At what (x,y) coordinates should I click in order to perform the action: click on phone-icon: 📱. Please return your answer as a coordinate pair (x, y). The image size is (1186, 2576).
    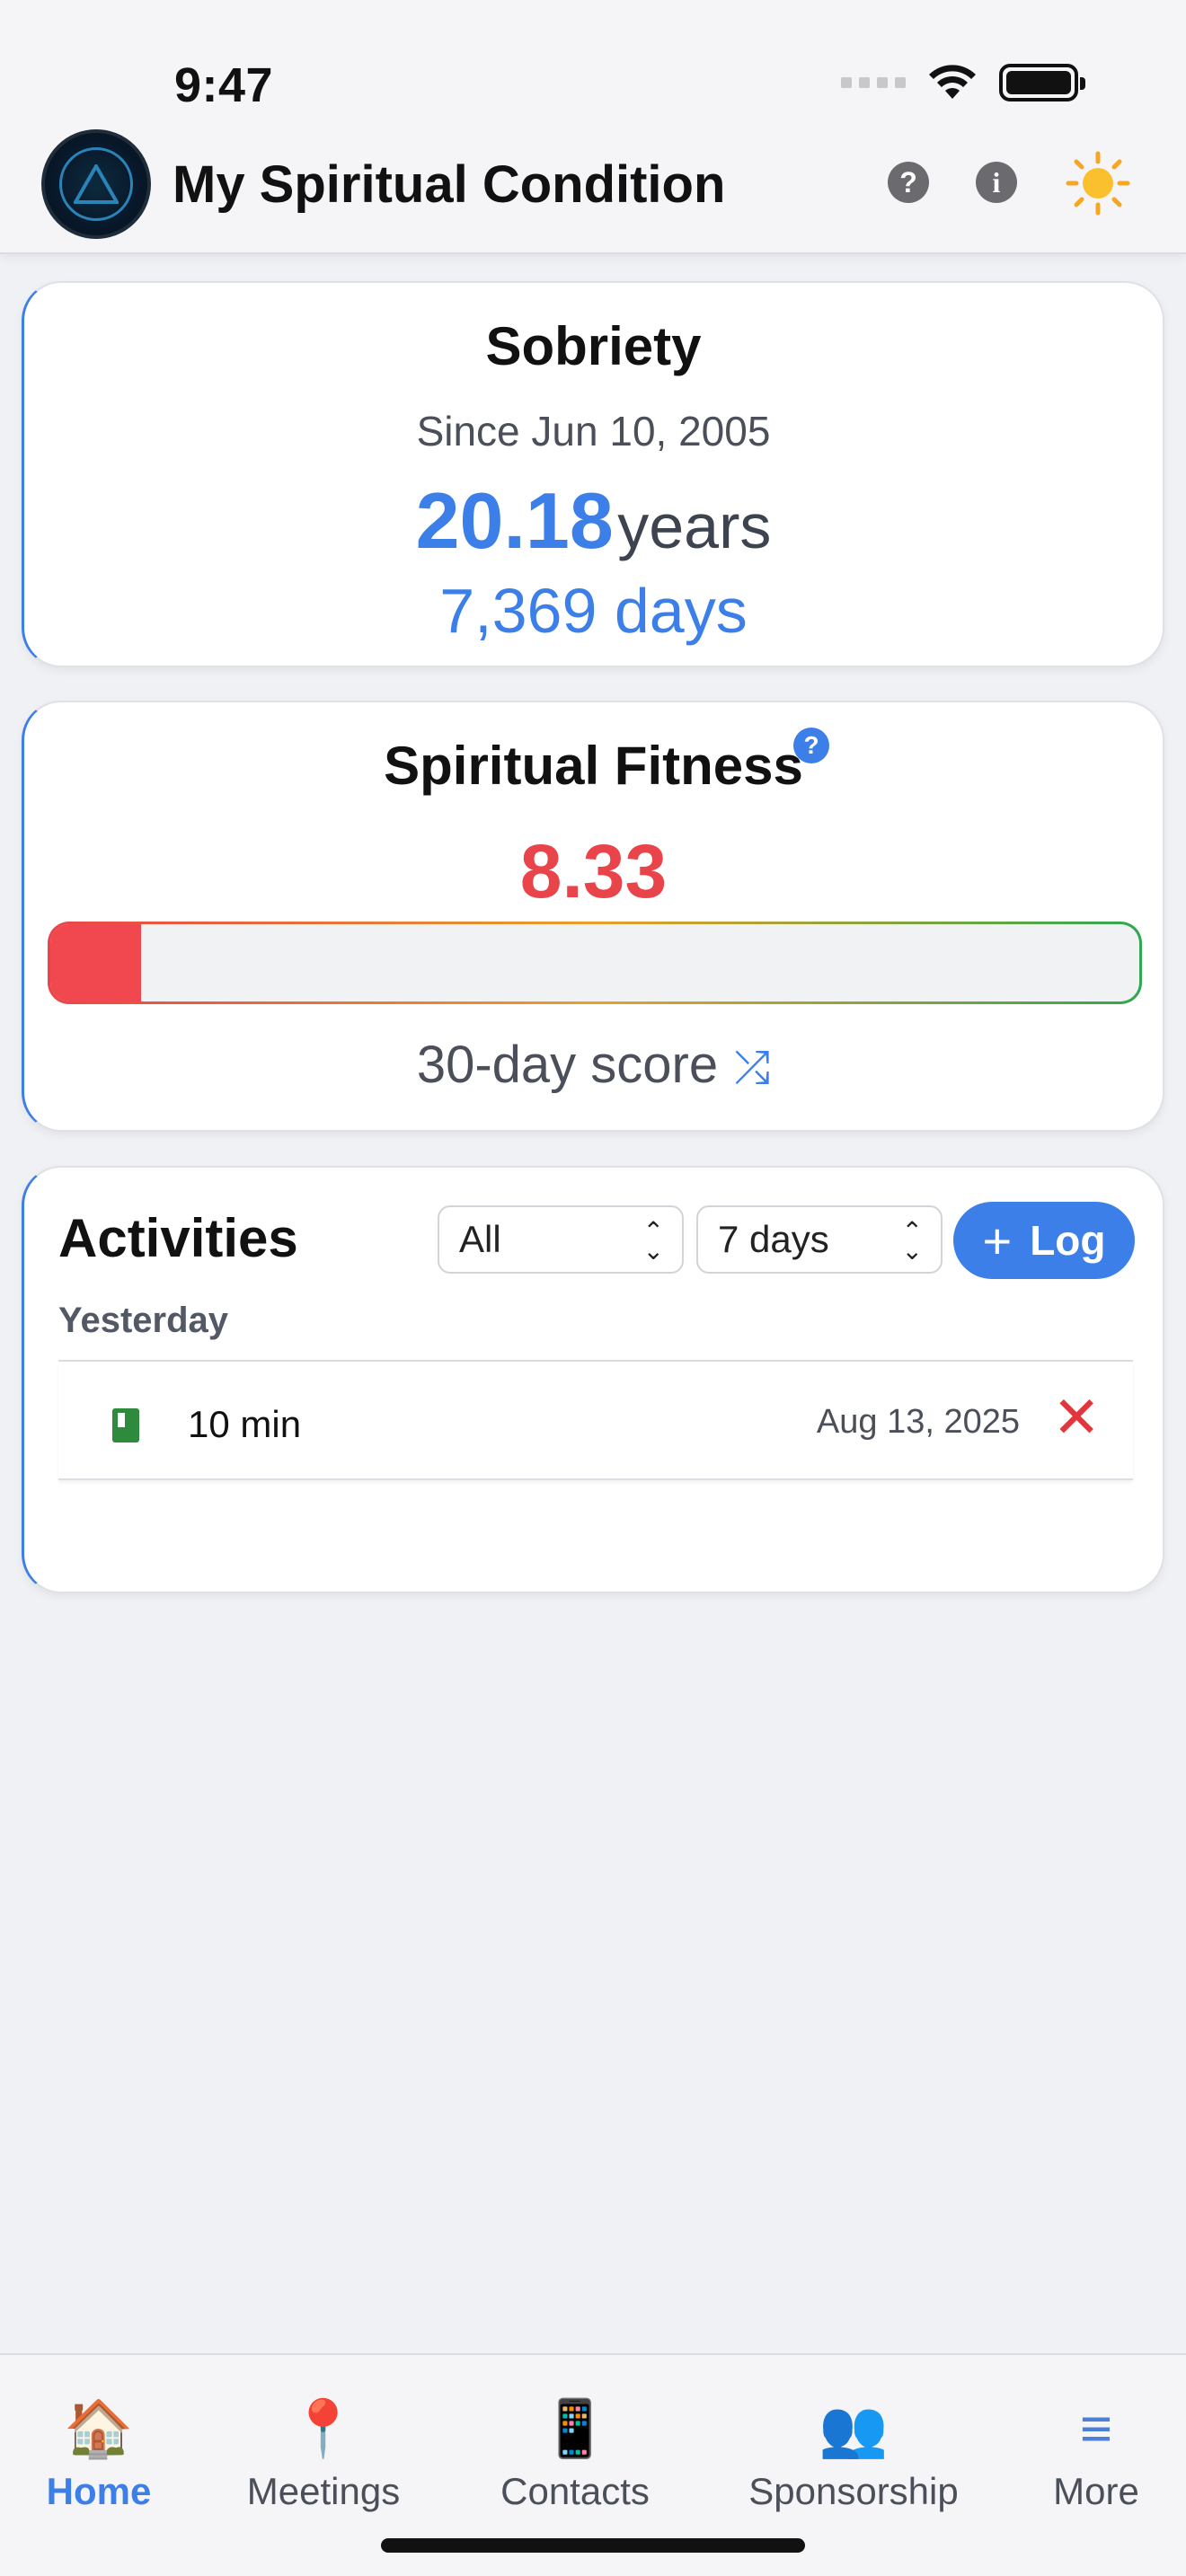
    Looking at the image, I should click on (575, 2429).